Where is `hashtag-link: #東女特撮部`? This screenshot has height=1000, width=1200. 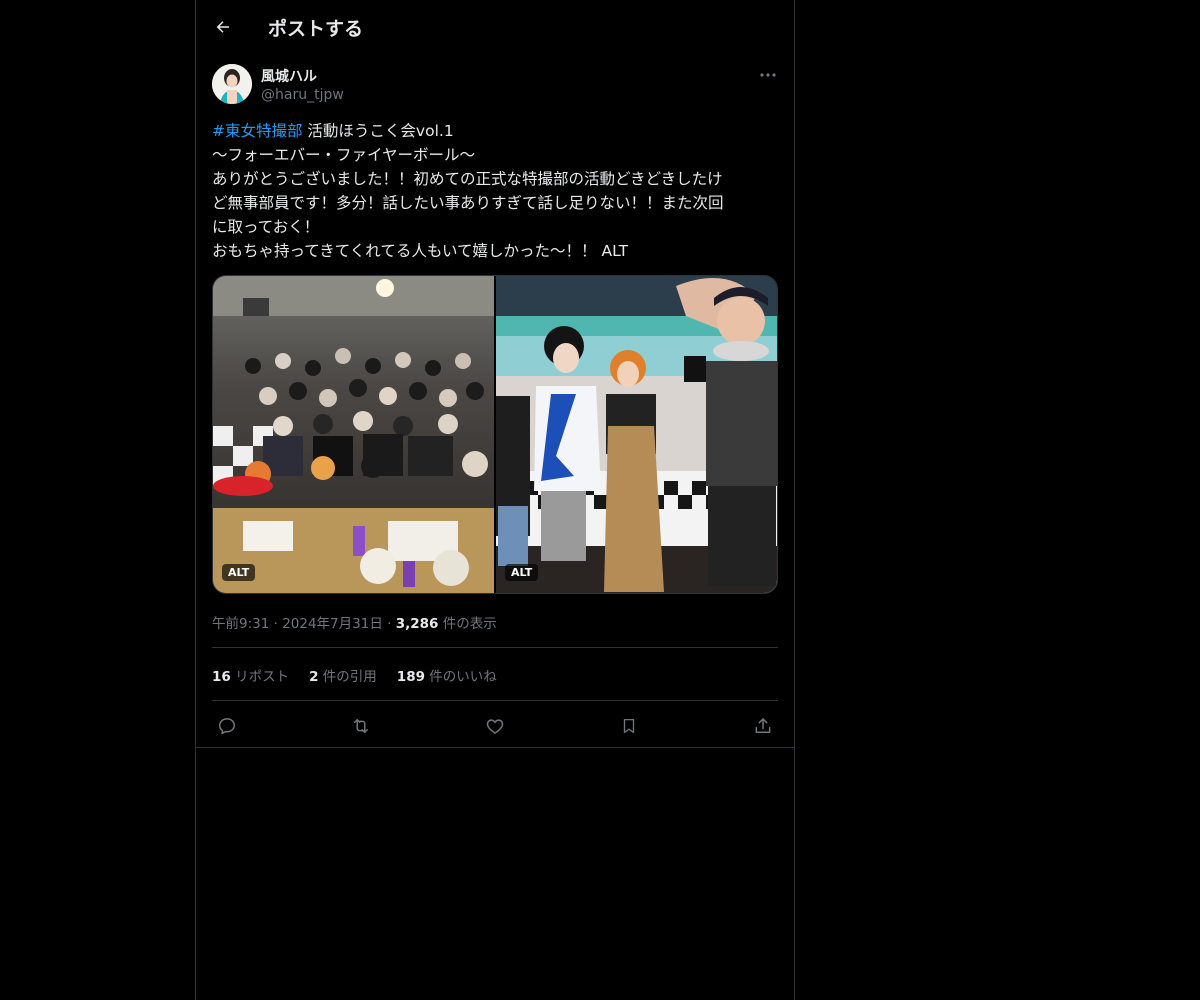 hashtag-link: #東女特撮部 is located at coordinates (257, 131).